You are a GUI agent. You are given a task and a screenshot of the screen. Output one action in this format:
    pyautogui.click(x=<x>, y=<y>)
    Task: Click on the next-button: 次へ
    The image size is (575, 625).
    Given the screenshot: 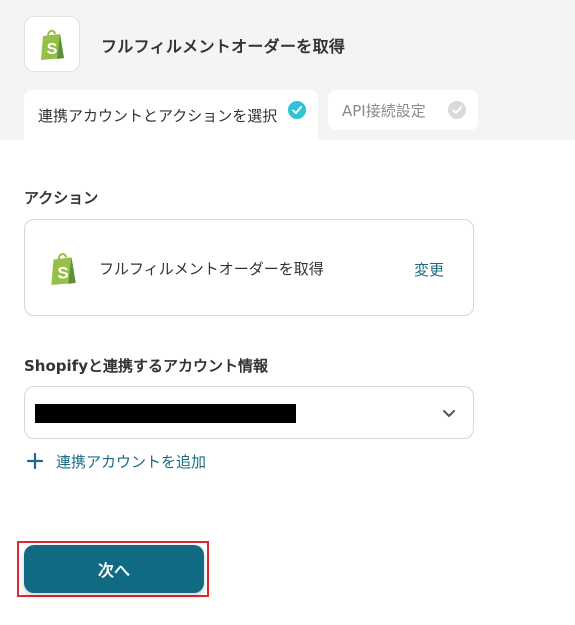 What is the action you would take?
    pyautogui.click(x=114, y=569)
    